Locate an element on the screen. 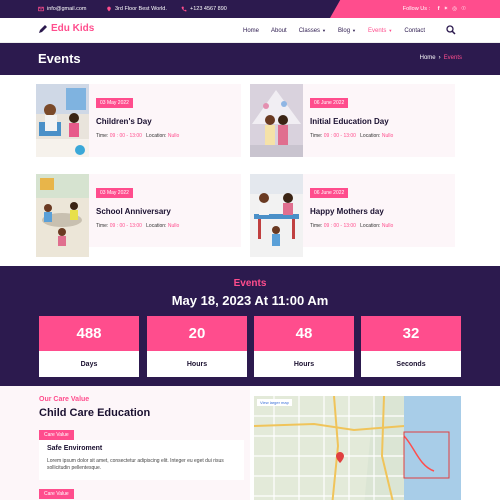  countdown-value: 20 is located at coordinates (197, 333).